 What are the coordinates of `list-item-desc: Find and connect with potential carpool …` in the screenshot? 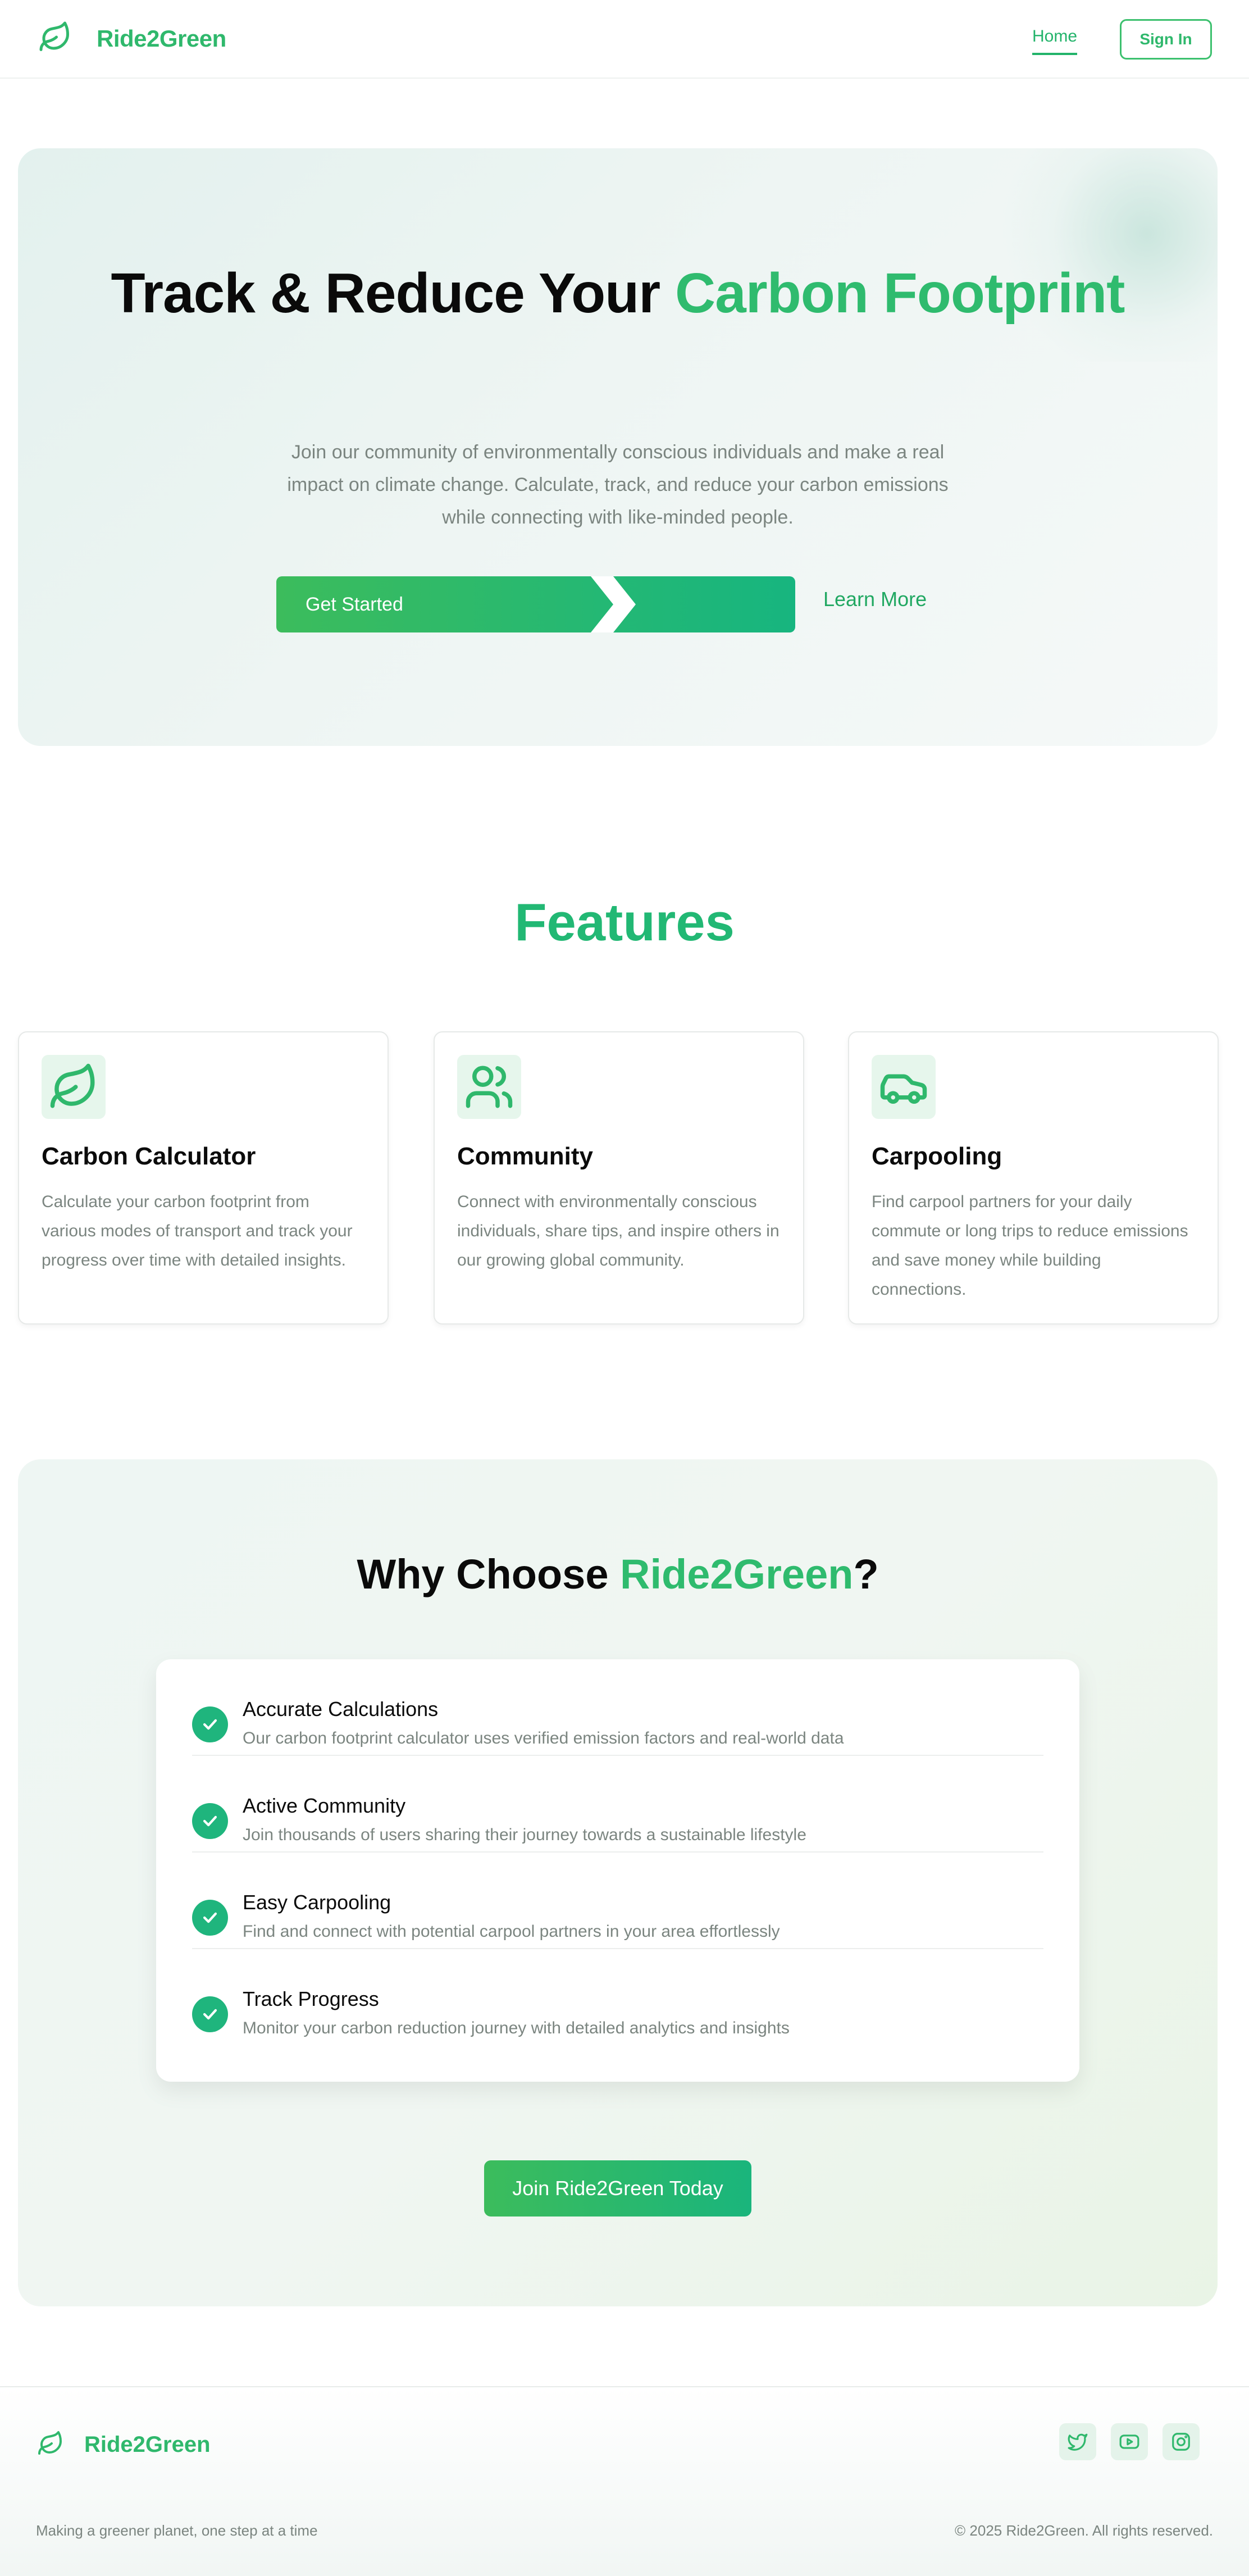 It's located at (511, 1931).